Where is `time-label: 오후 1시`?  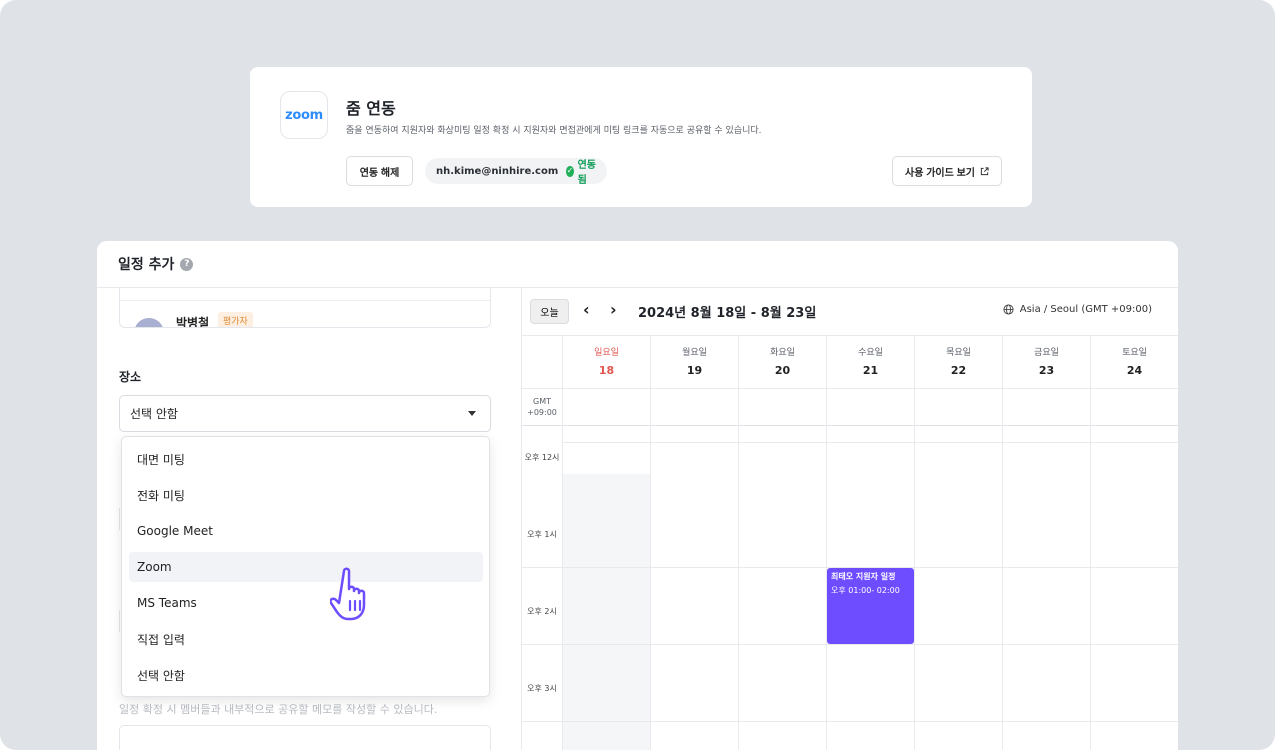
time-label: 오후 1시 is located at coordinates (542, 534).